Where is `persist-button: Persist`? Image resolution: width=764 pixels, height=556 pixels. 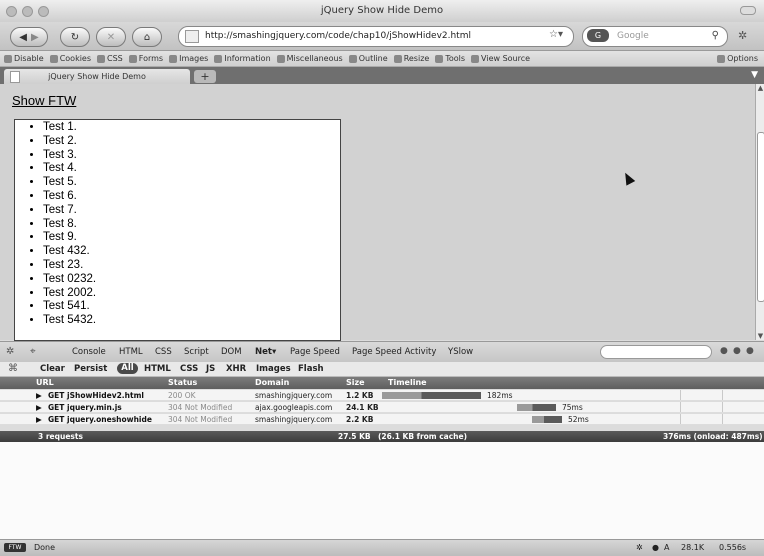 persist-button: Persist is located at coordinates (90, 369).